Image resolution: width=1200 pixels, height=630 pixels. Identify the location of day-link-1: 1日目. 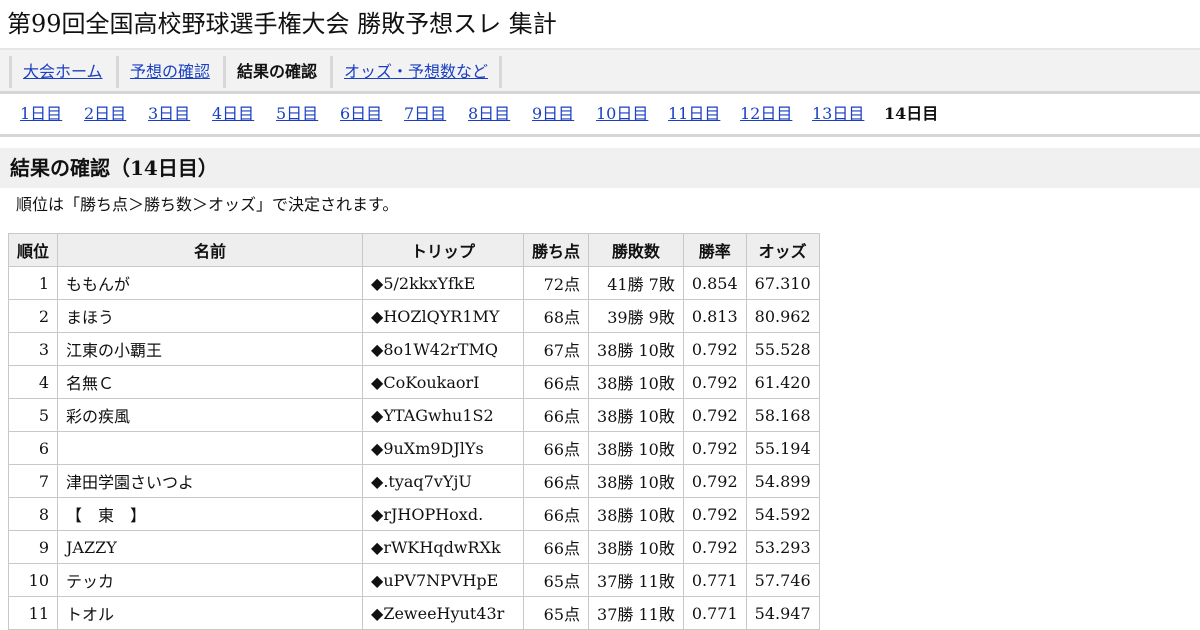
(41, 113).